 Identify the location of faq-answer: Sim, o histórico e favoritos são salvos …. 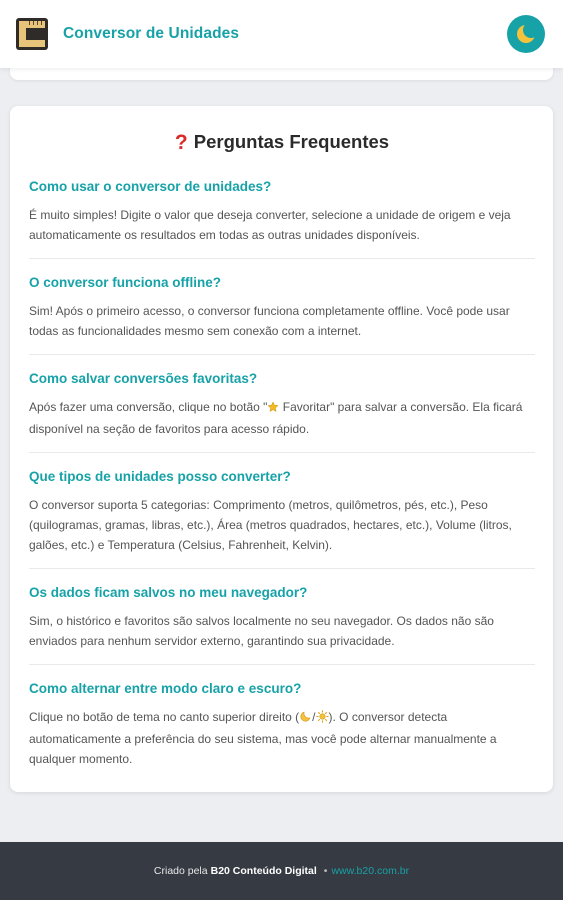
(261, 631).